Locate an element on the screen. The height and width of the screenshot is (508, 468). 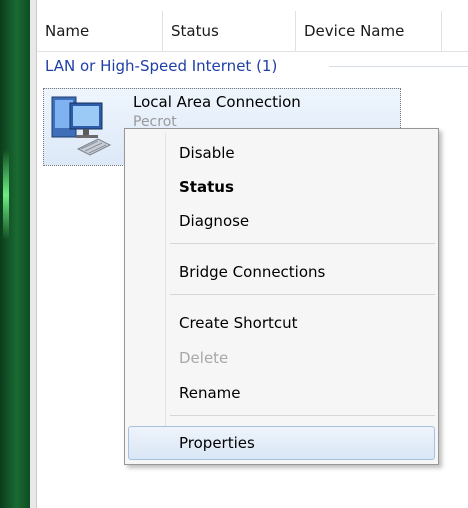
group-header-lan: LAN or High-Speed Internet (1) is located at coordinates (161, 66).